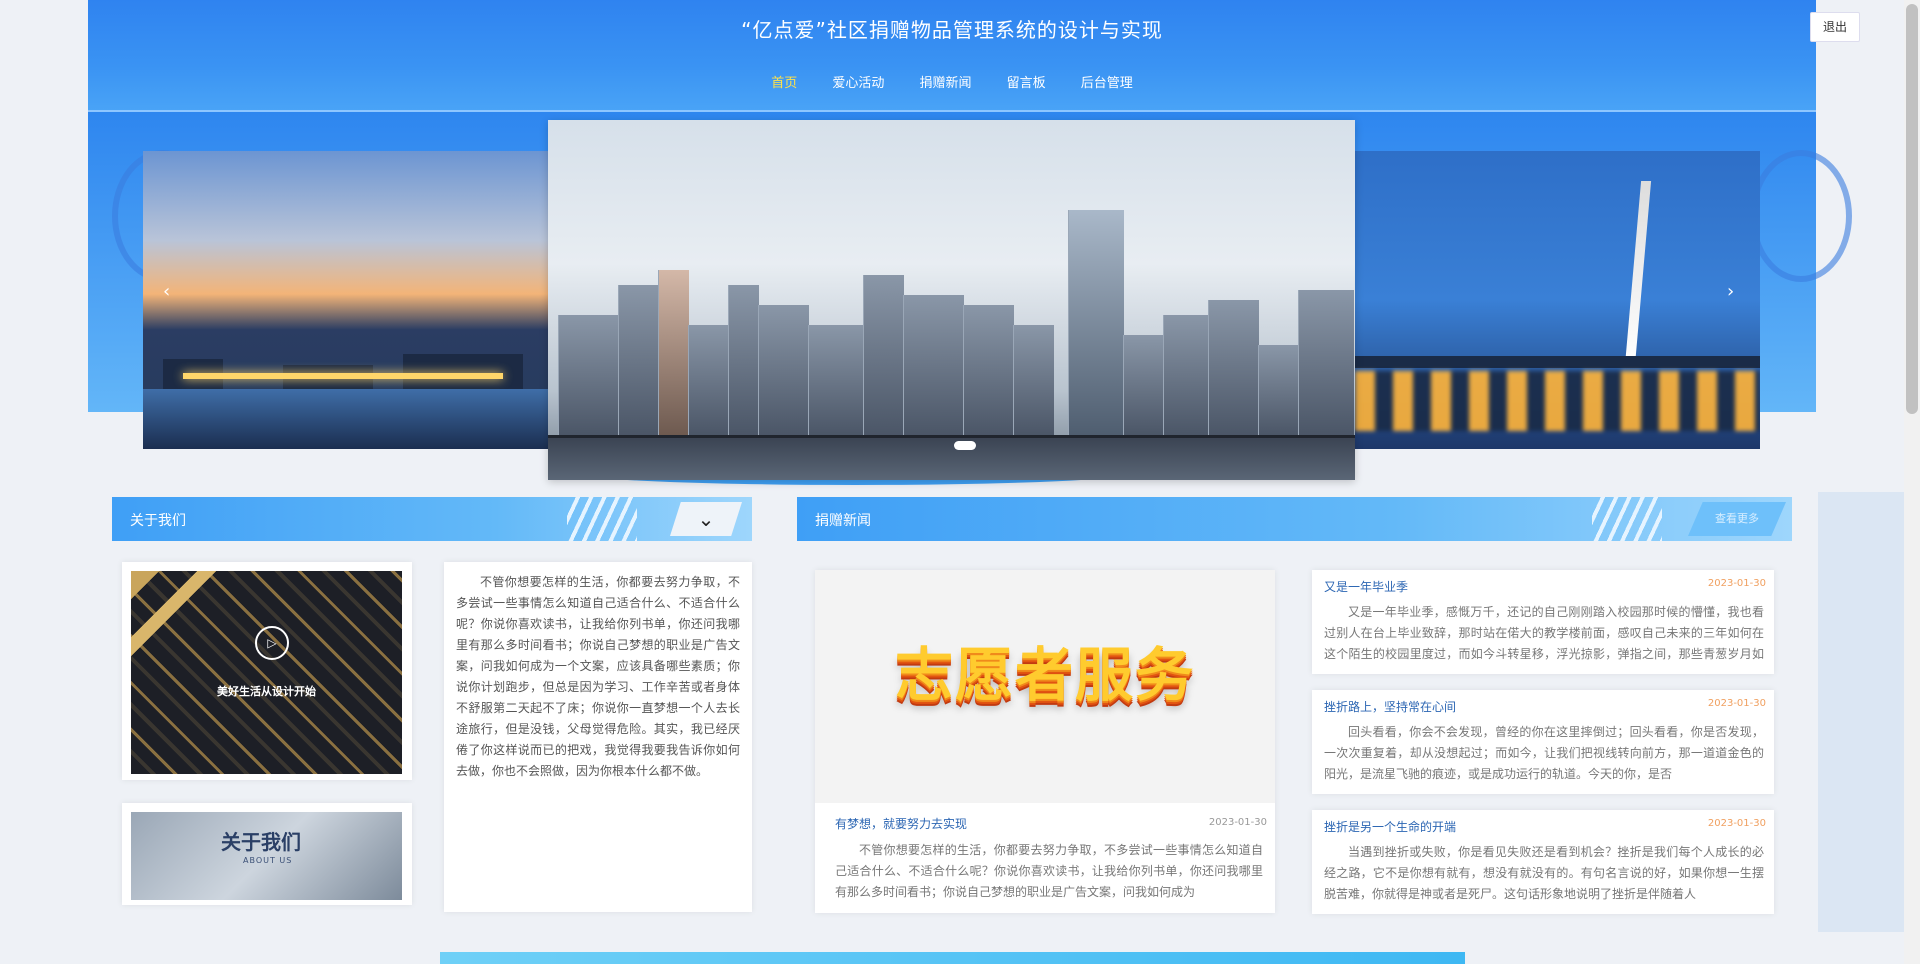  Describe the element at coordinates (432, 519) in the screenshot. I see `about-section-header: 关于我们 ⌄` at that location.